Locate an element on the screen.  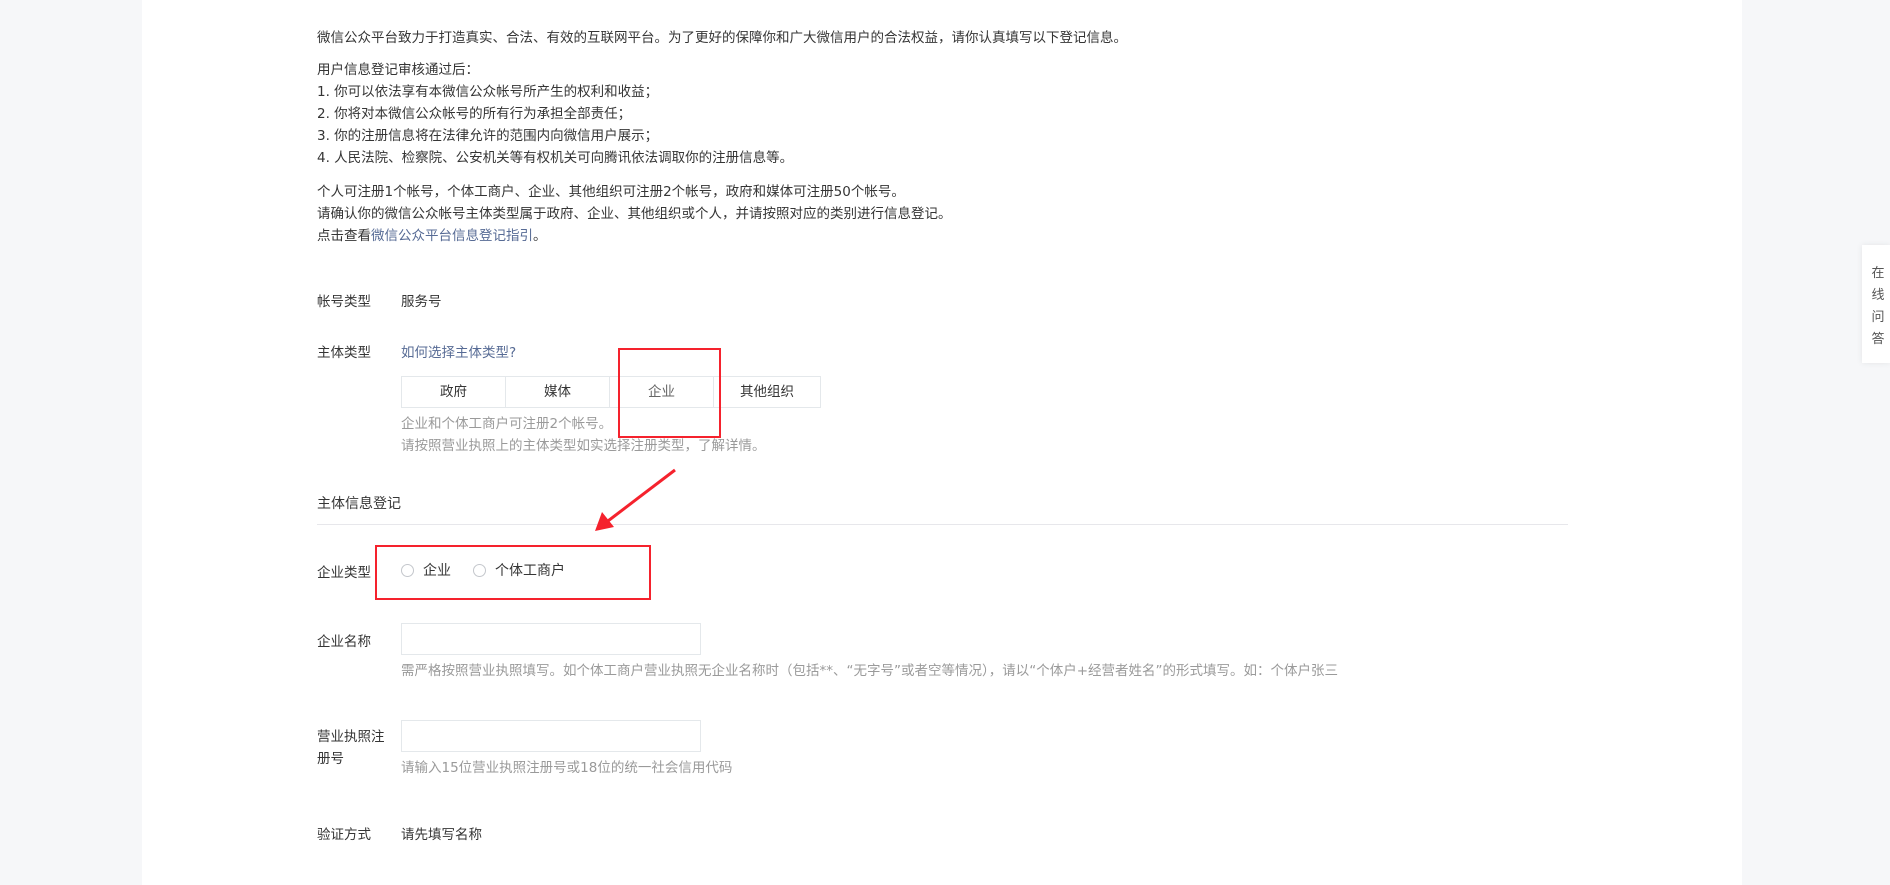
float-char: 答 is located at coordinates (1878, 339).